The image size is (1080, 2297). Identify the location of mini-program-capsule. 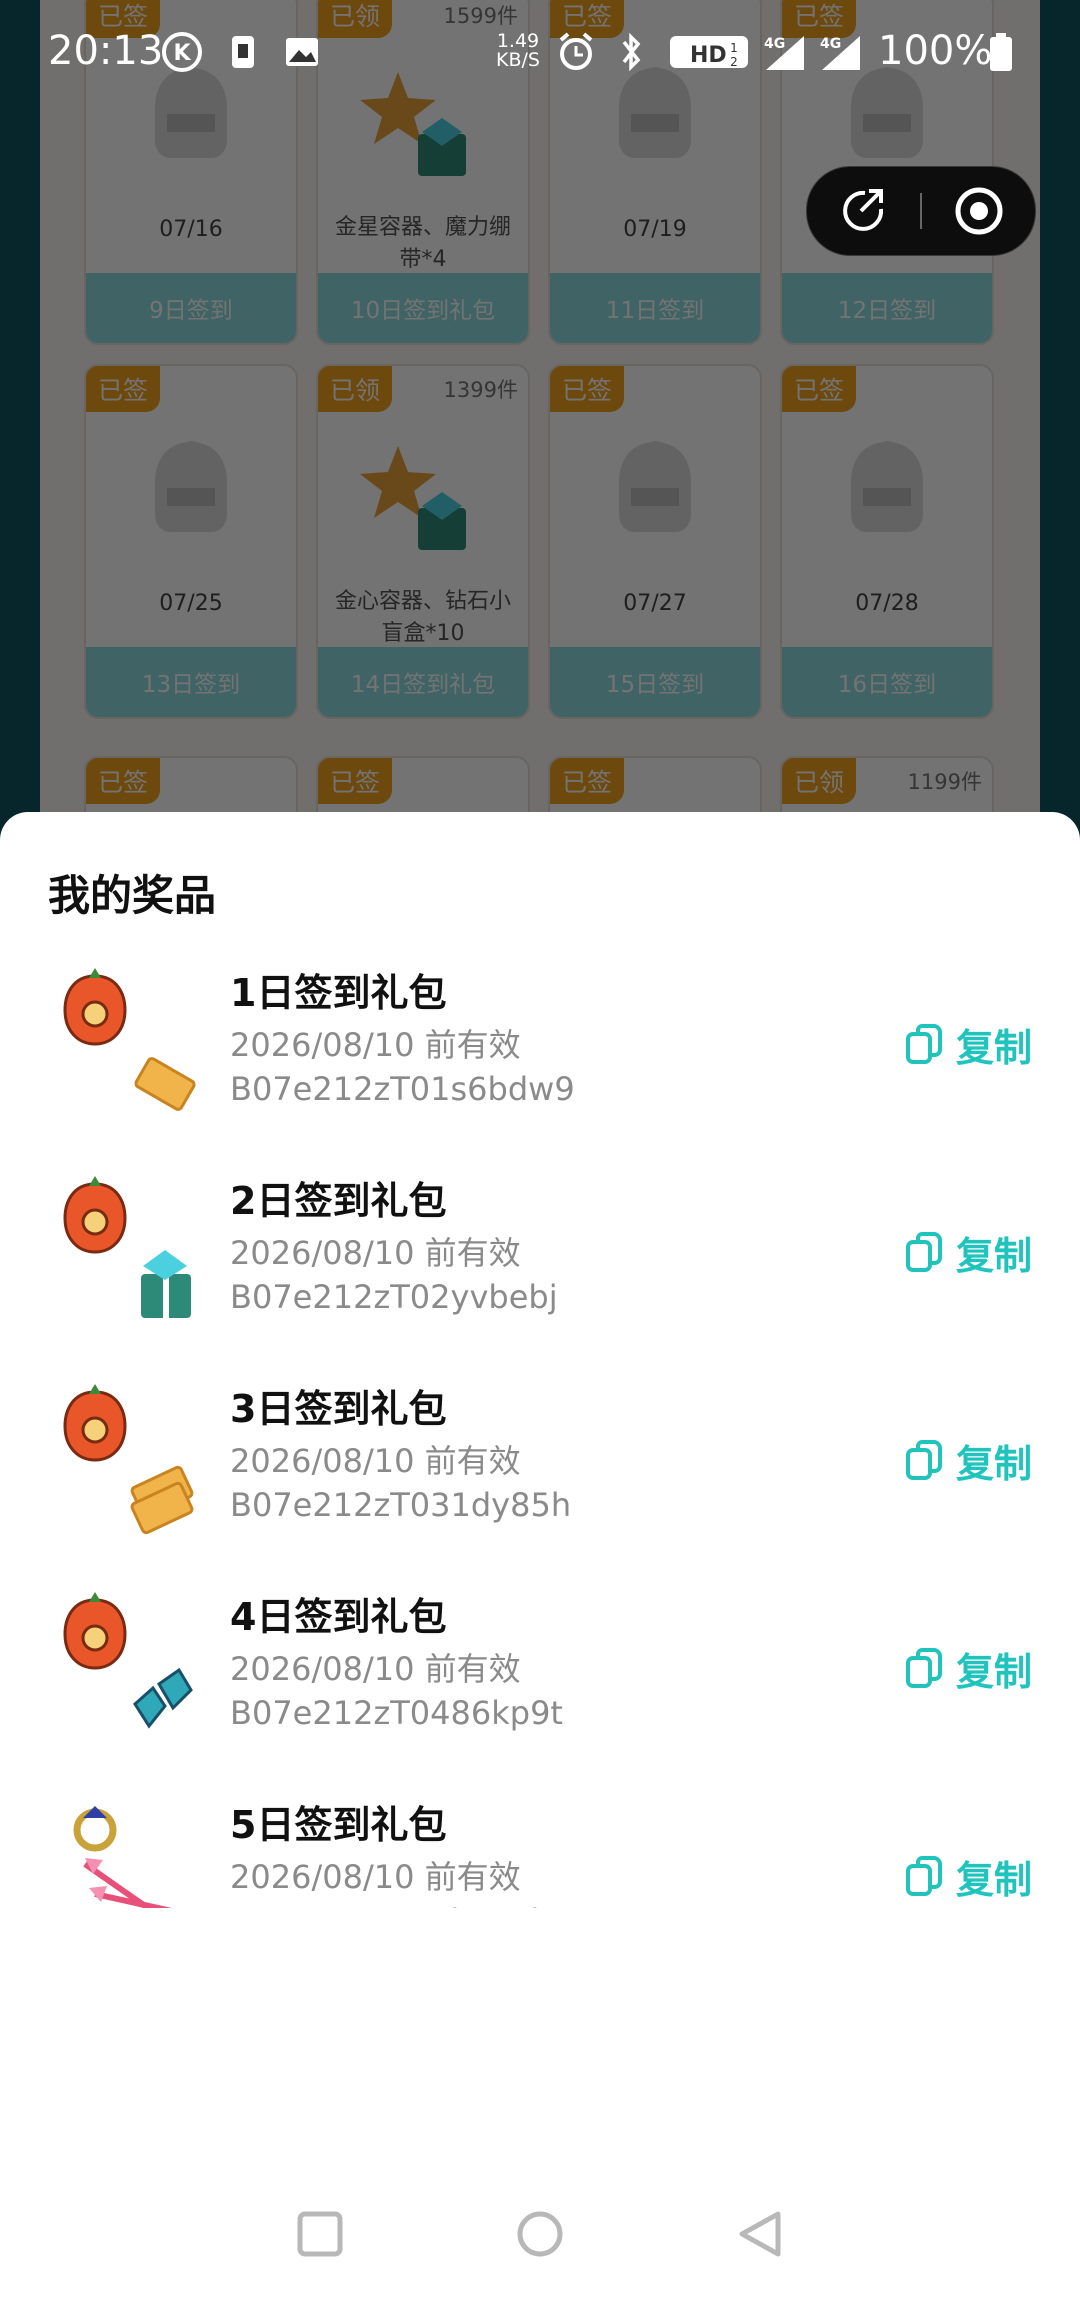
(921, 211).